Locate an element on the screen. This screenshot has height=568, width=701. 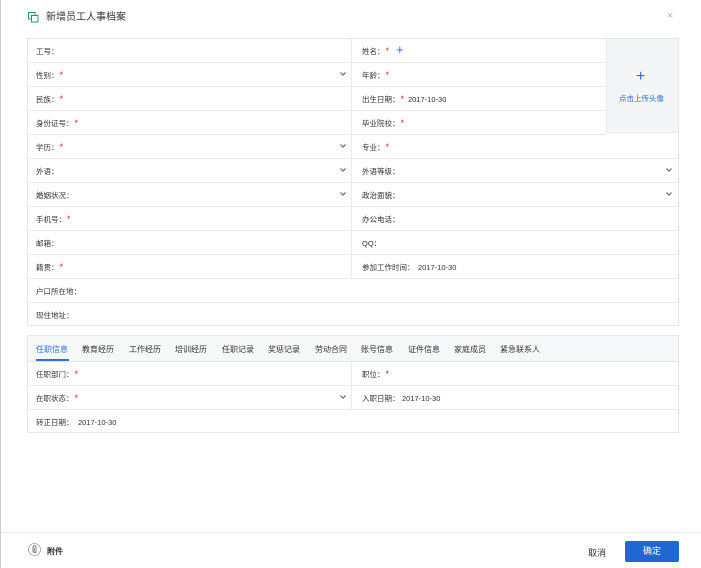
native-place-field: 籍贯：* is located at coordinates (190, 266).